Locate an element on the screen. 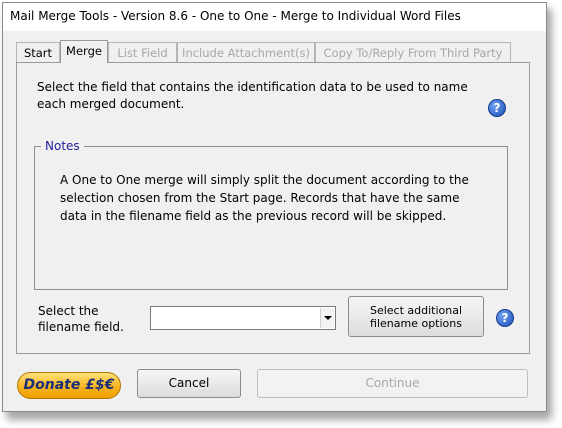 The height and width of the screenshot is (428, 562). tab-list-field: List Field is located at coordinates (142, 52).